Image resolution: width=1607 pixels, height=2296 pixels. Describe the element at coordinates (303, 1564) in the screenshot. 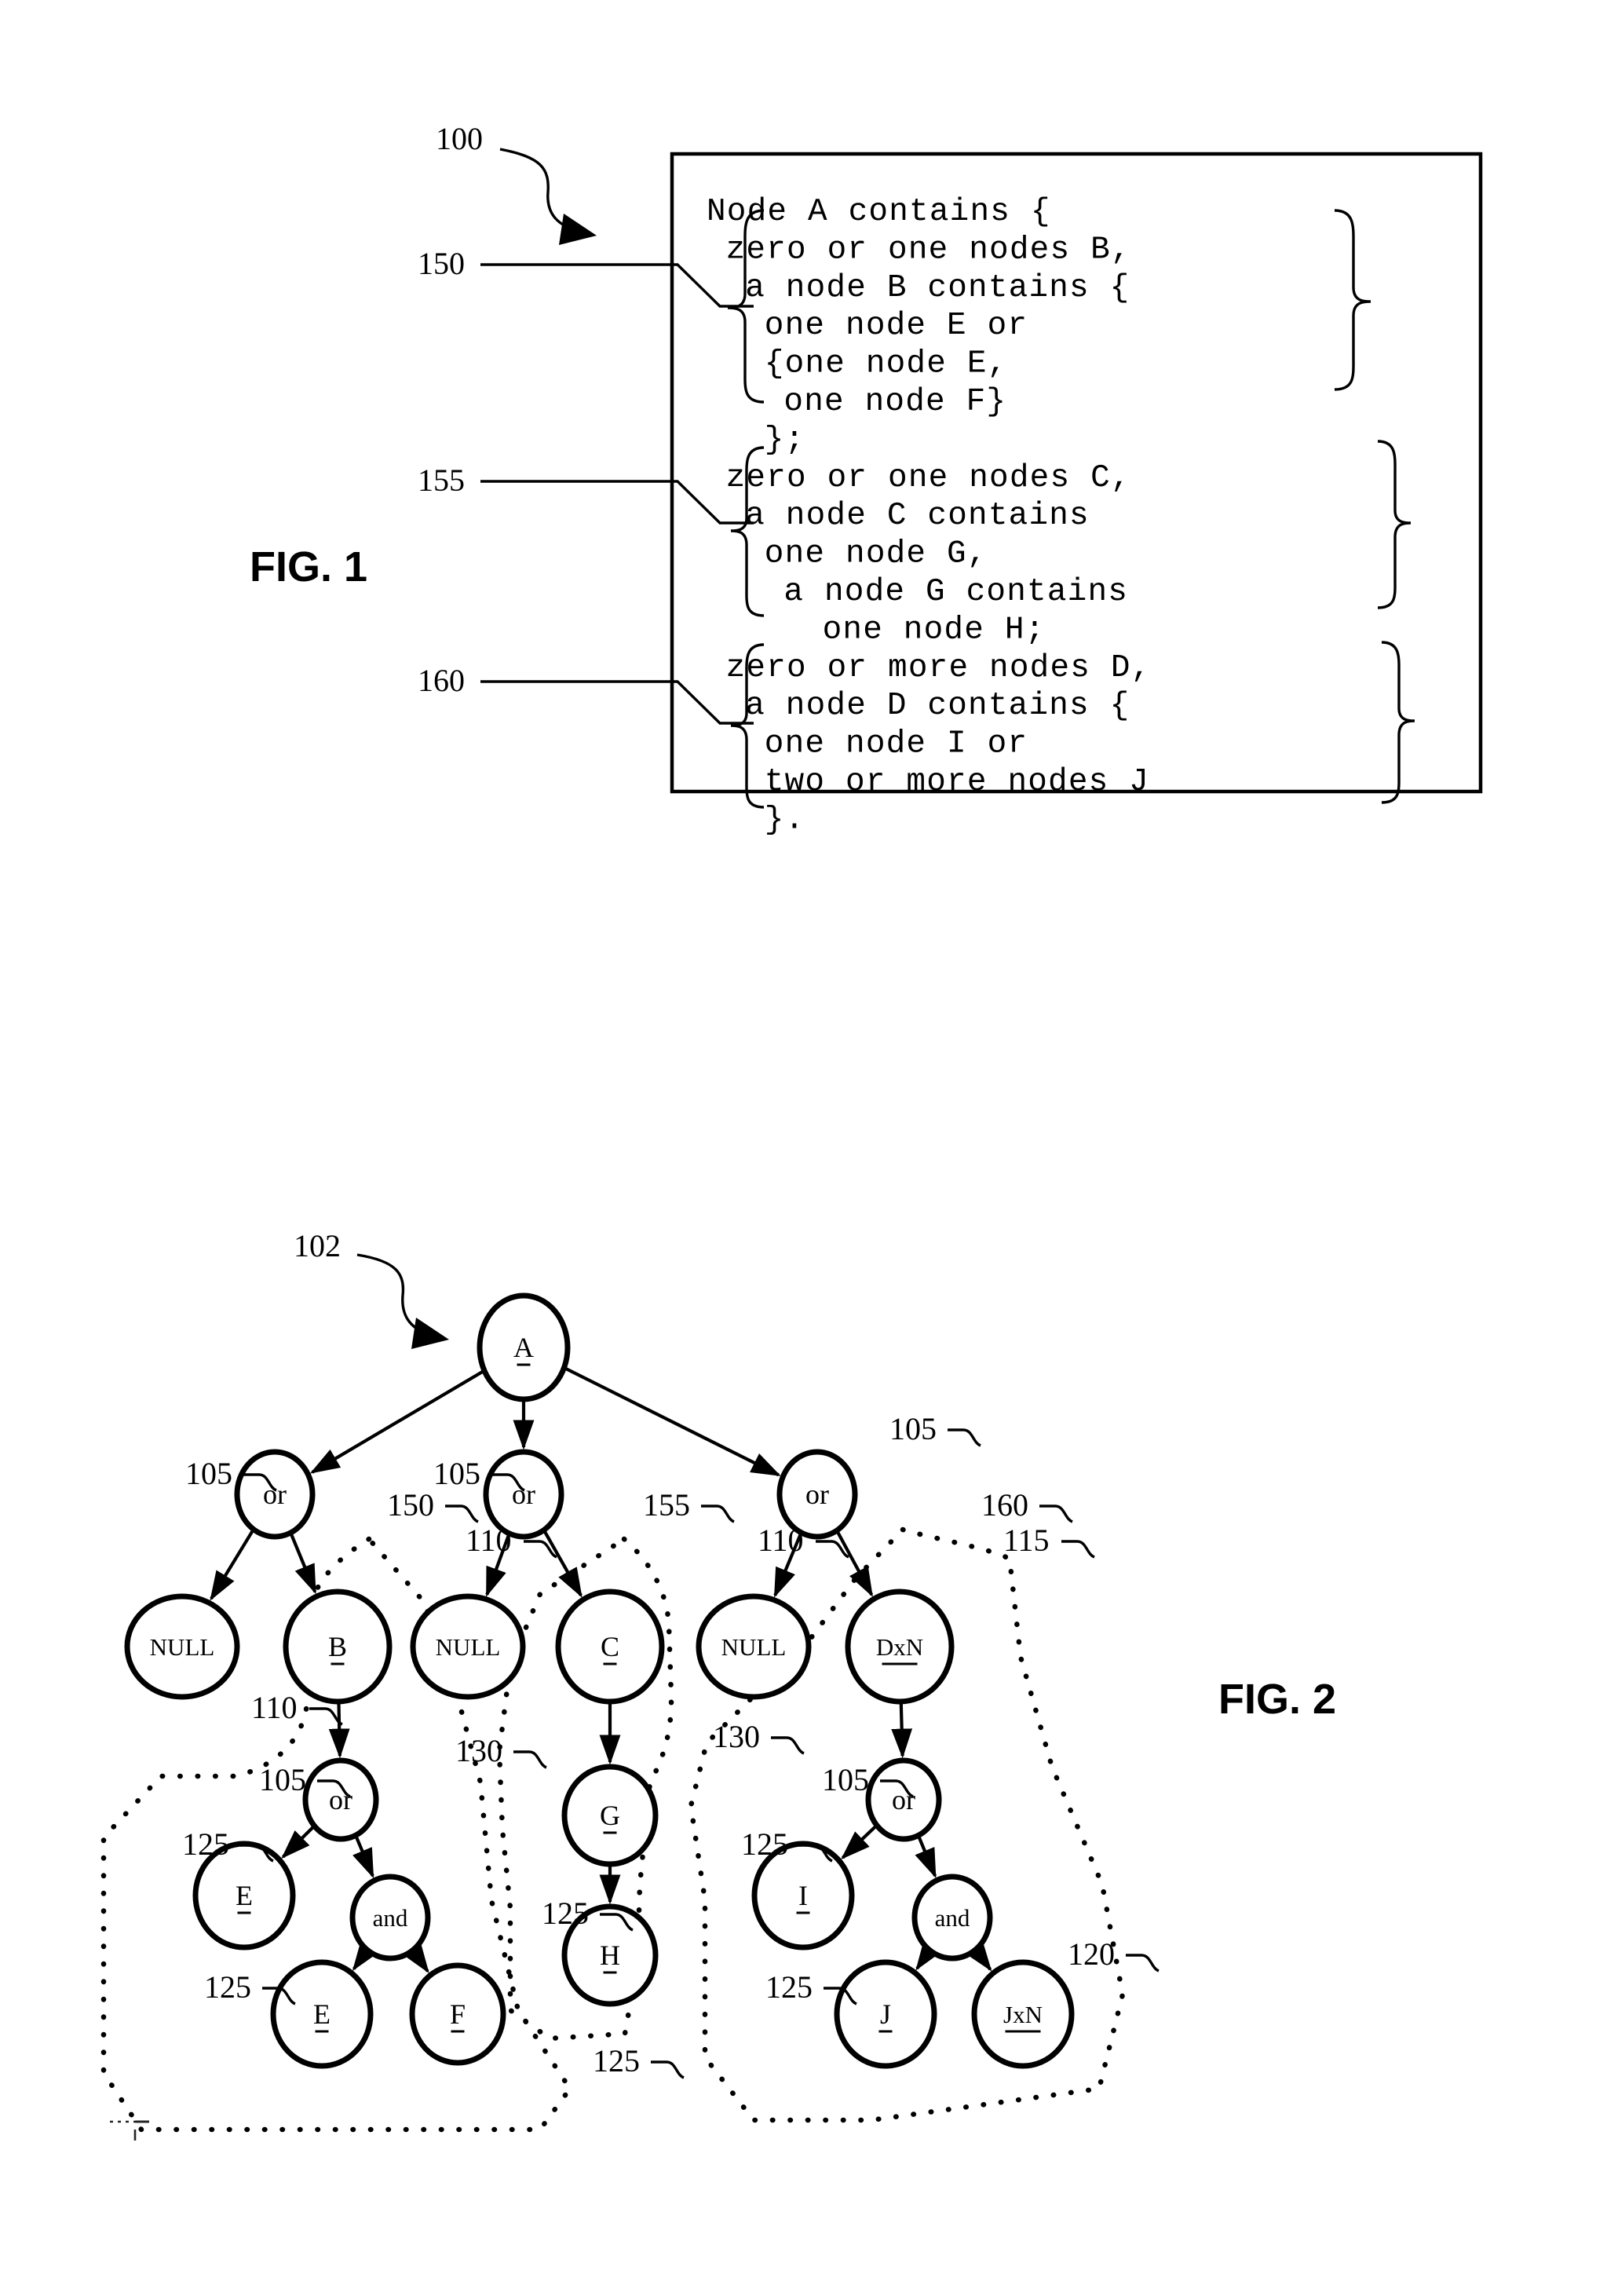

I see `fig2-edge-or1-to-B` at that location.